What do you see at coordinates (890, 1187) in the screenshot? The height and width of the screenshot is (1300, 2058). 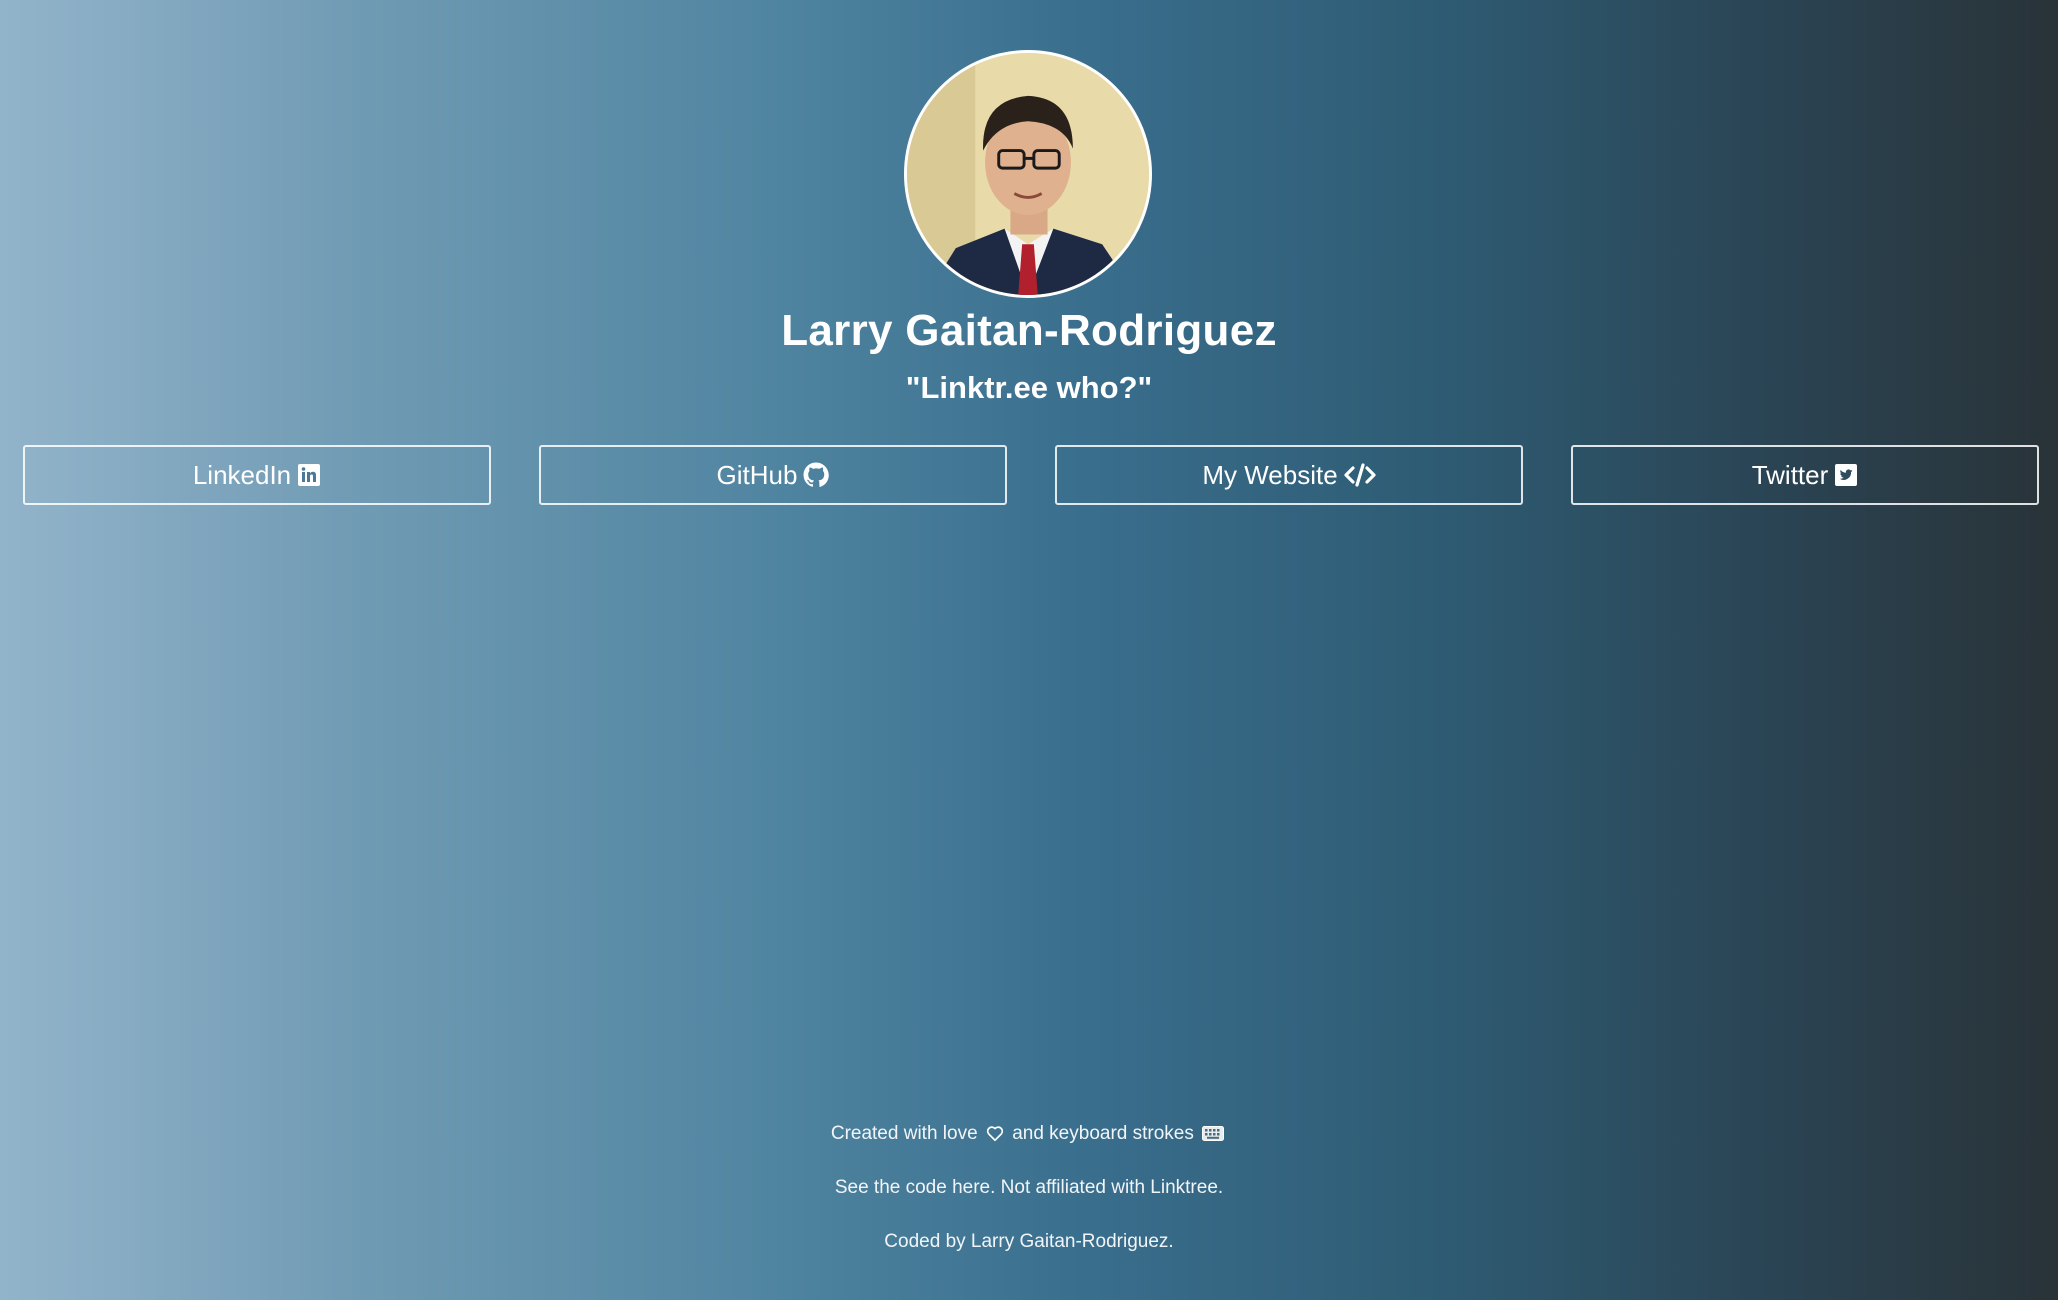 I see `footer-source-prefix: See the code` at bounding box center [890, 1187].